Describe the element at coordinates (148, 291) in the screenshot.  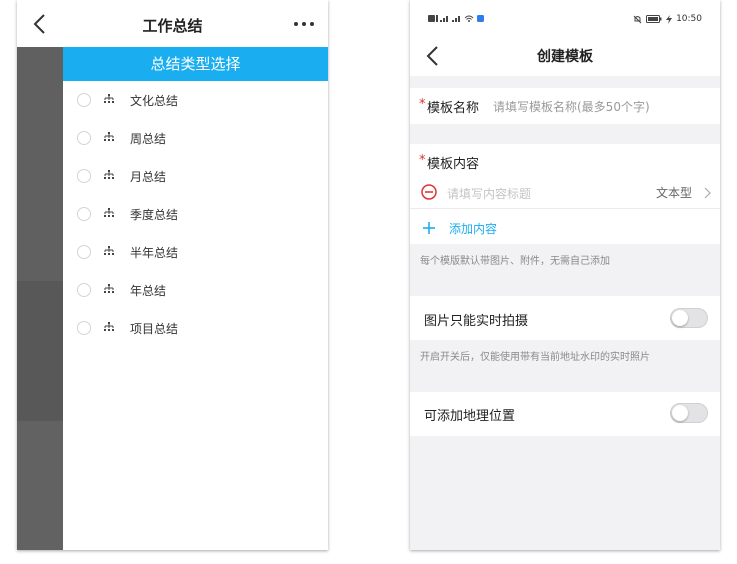
I see `list-item-label: 年总结` at that location.